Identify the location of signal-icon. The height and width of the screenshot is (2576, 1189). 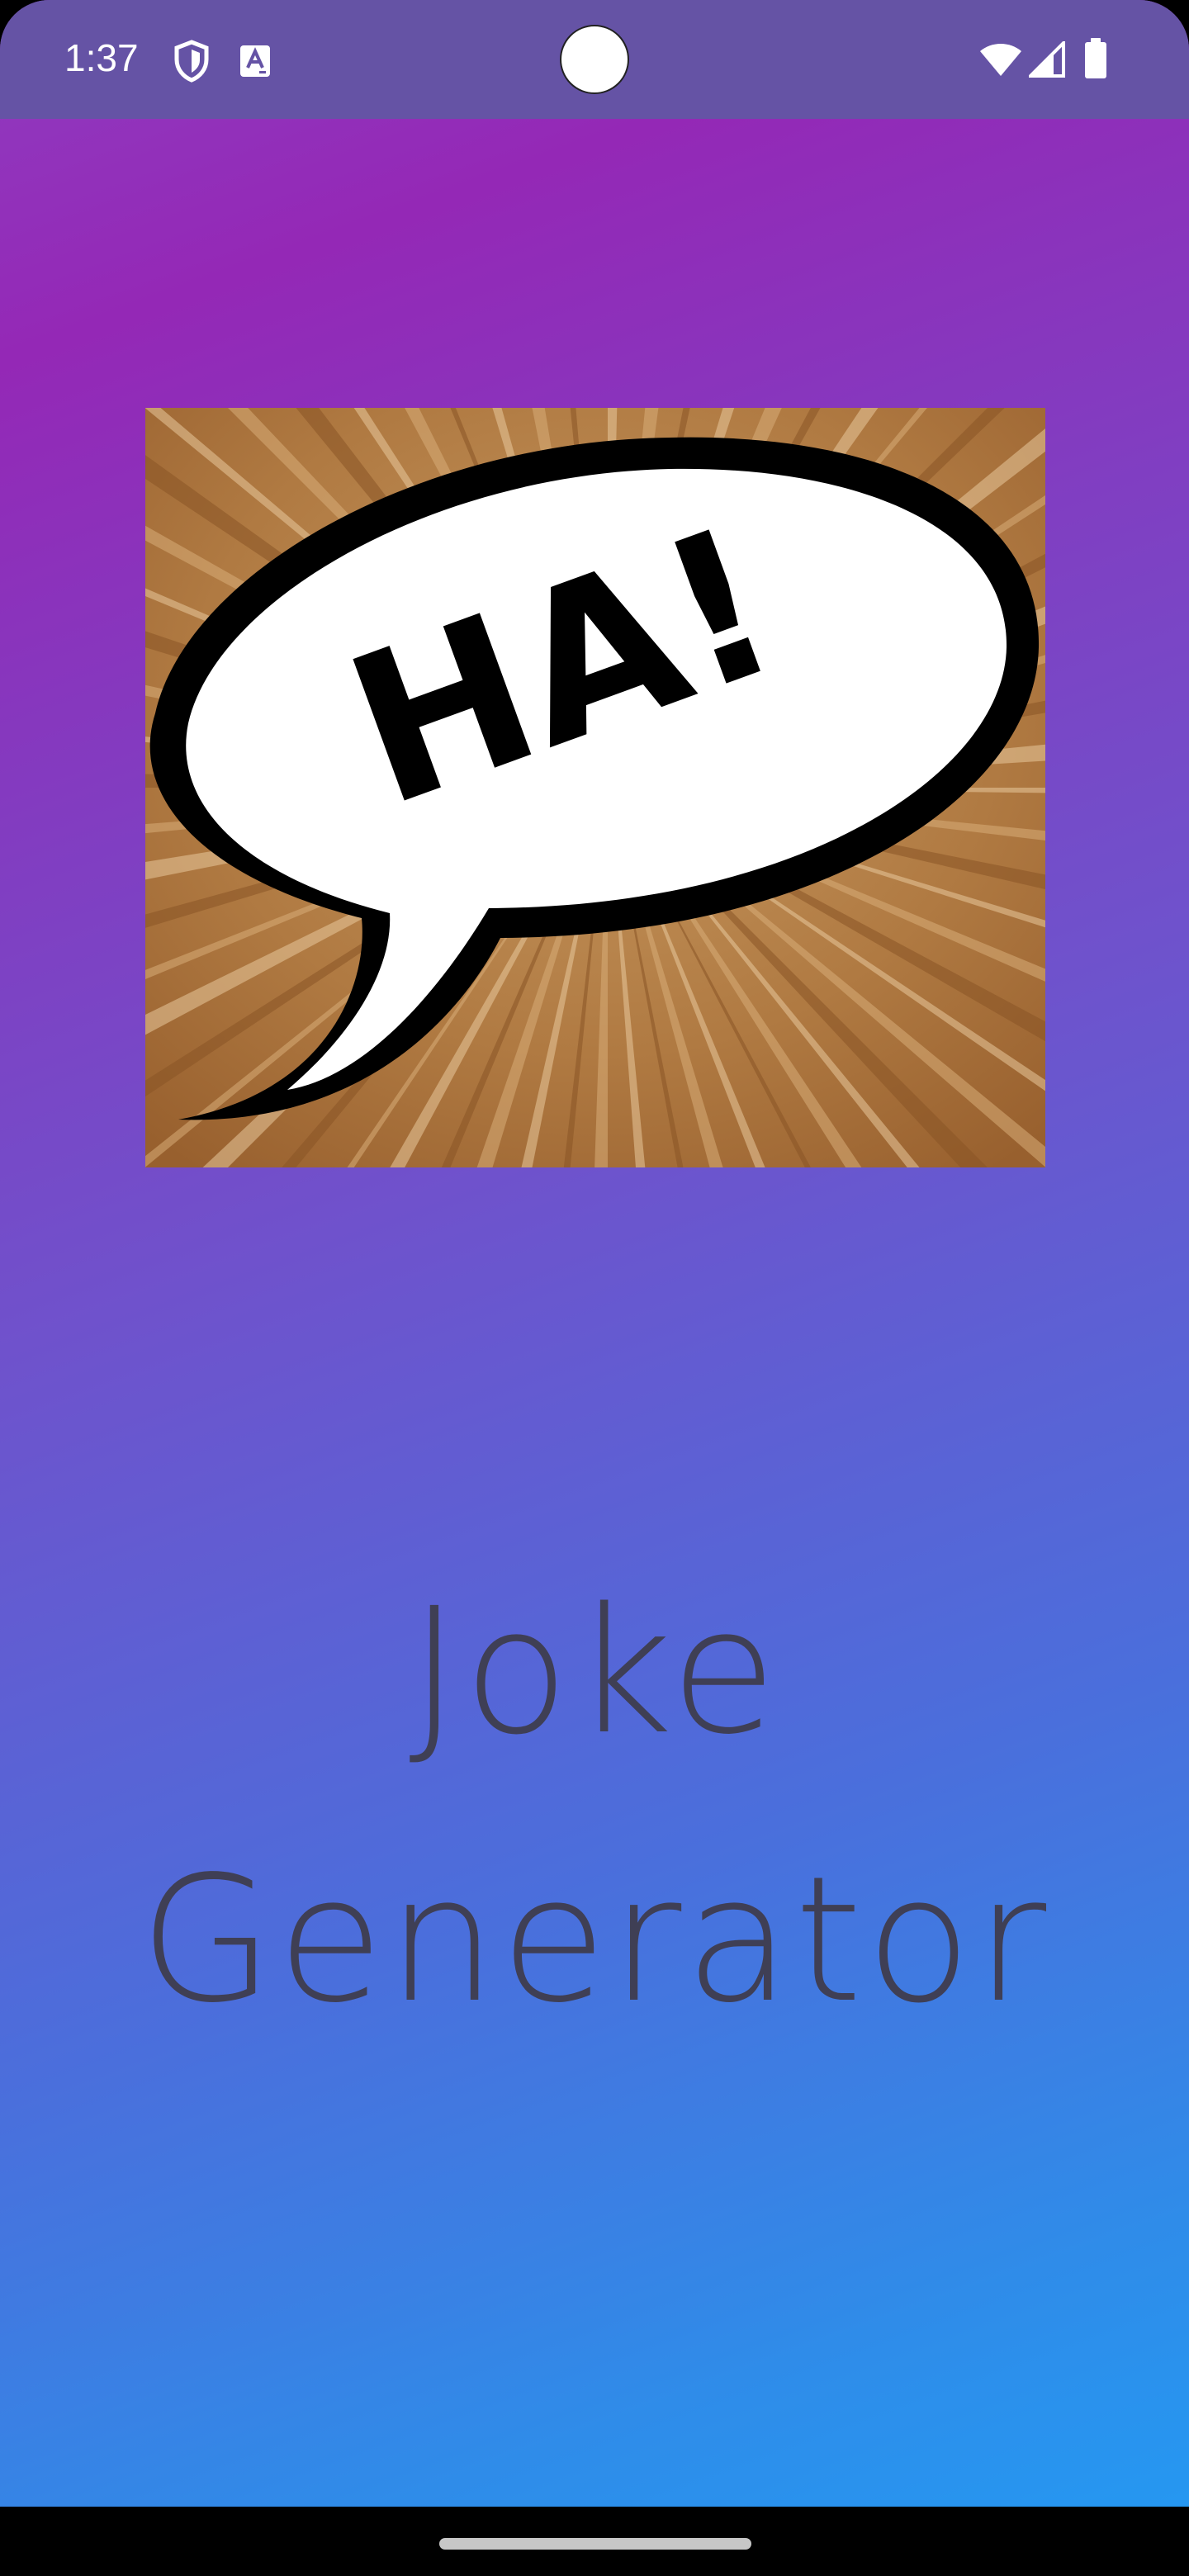
(1047, 59).